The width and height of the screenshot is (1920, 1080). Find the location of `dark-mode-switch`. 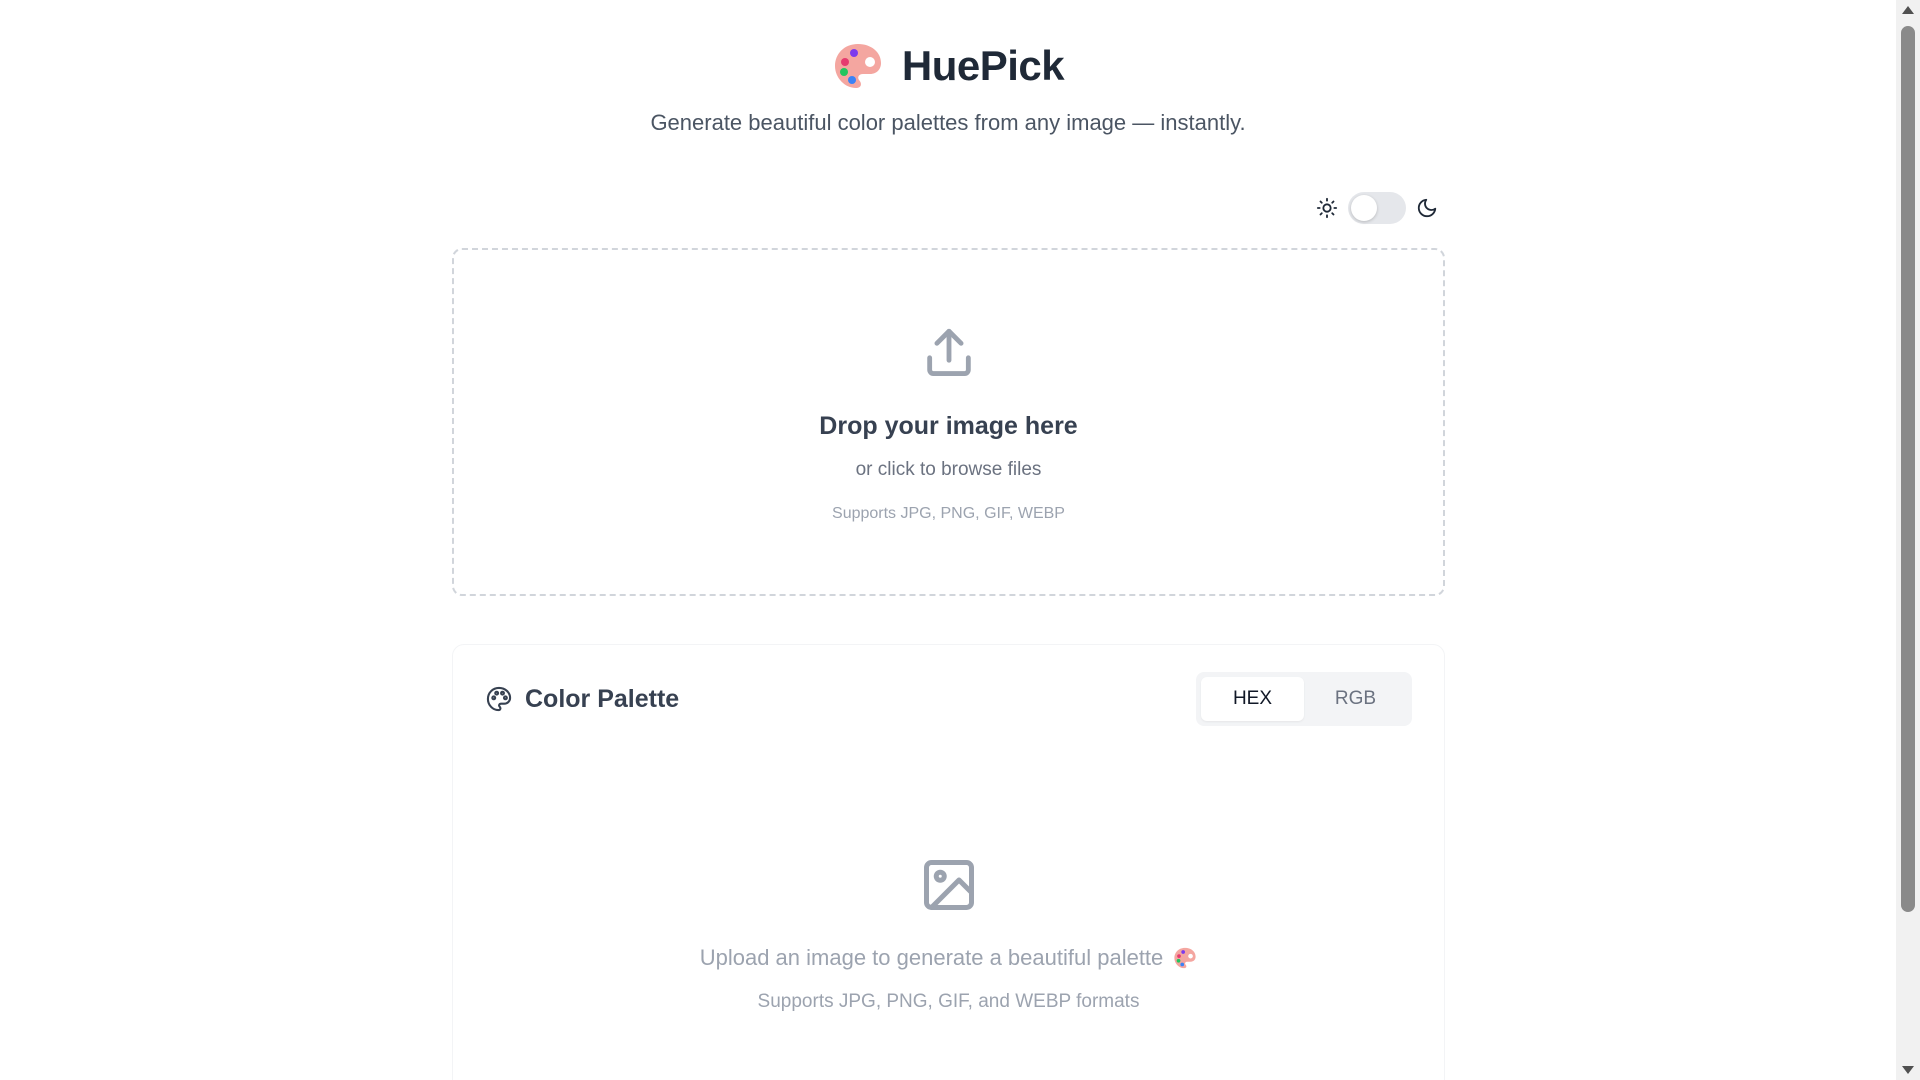

dark-mode-switch is located at coordinates (1377, 208).